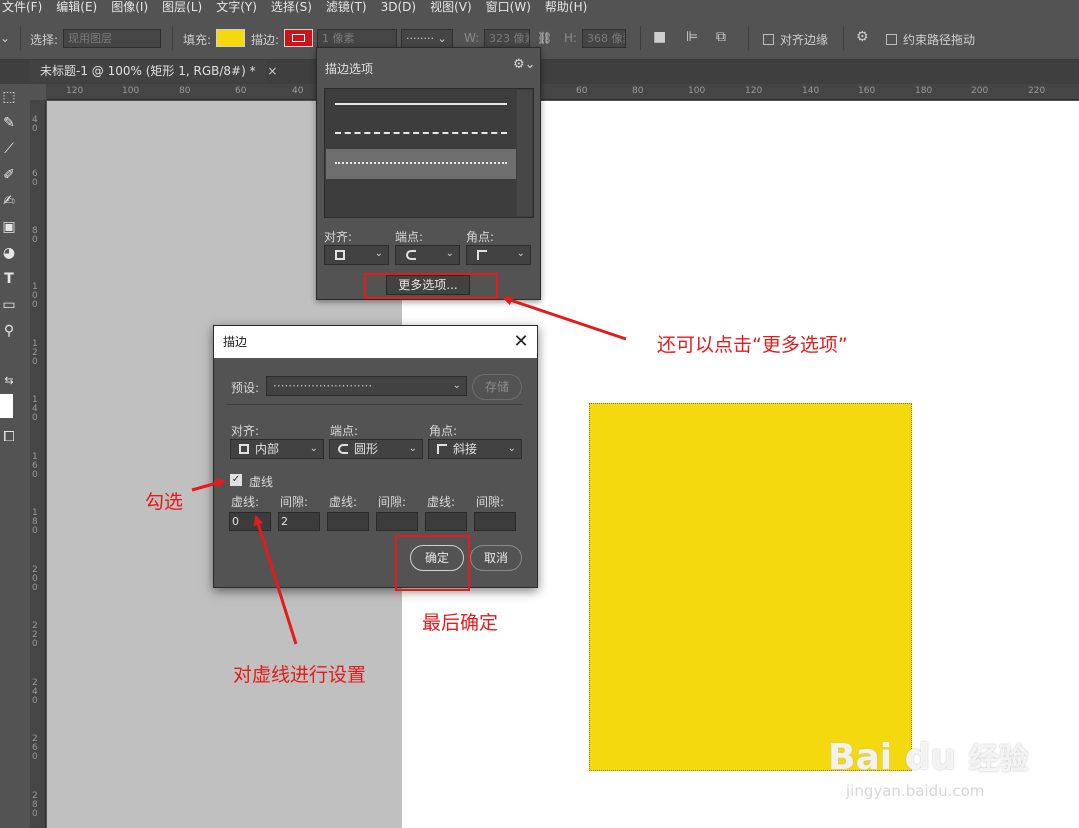 The image size is (1079, 828). I want to click on annotation-confirm: 最后确定, so click(460, 623).